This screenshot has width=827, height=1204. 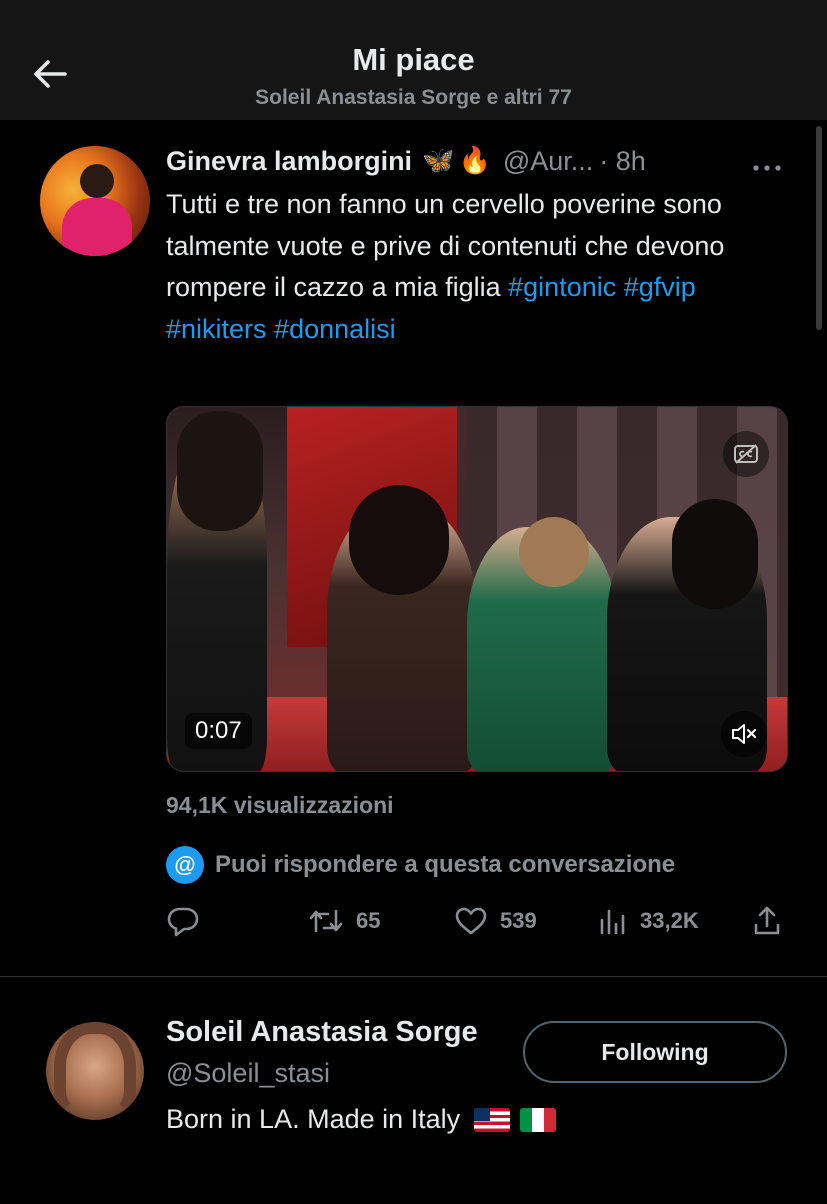 What do you see at coordinates (216, 329) in the screenshot?
I see `hashtag-link: #nikiters` at bounding box center [216, 329].